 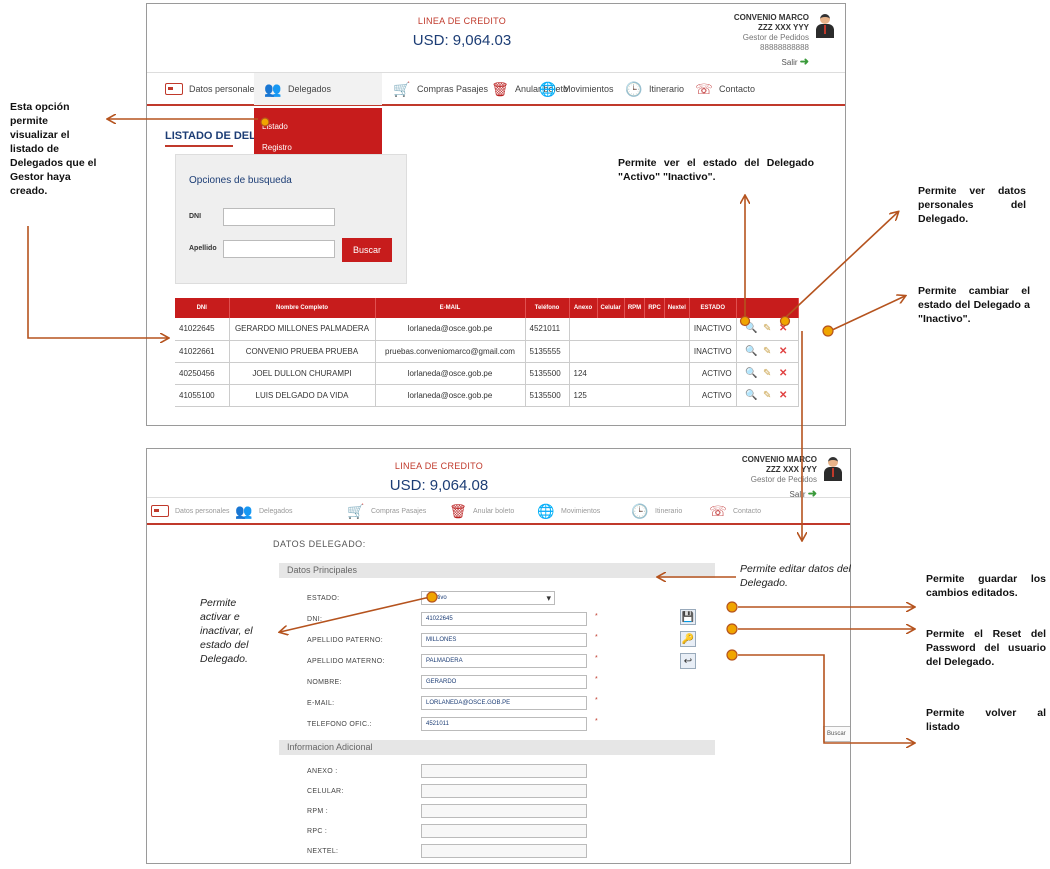 I want to click on search-panel: Opciones de busqueda DNI Apellido Buscar, so click(x=291, y=219).